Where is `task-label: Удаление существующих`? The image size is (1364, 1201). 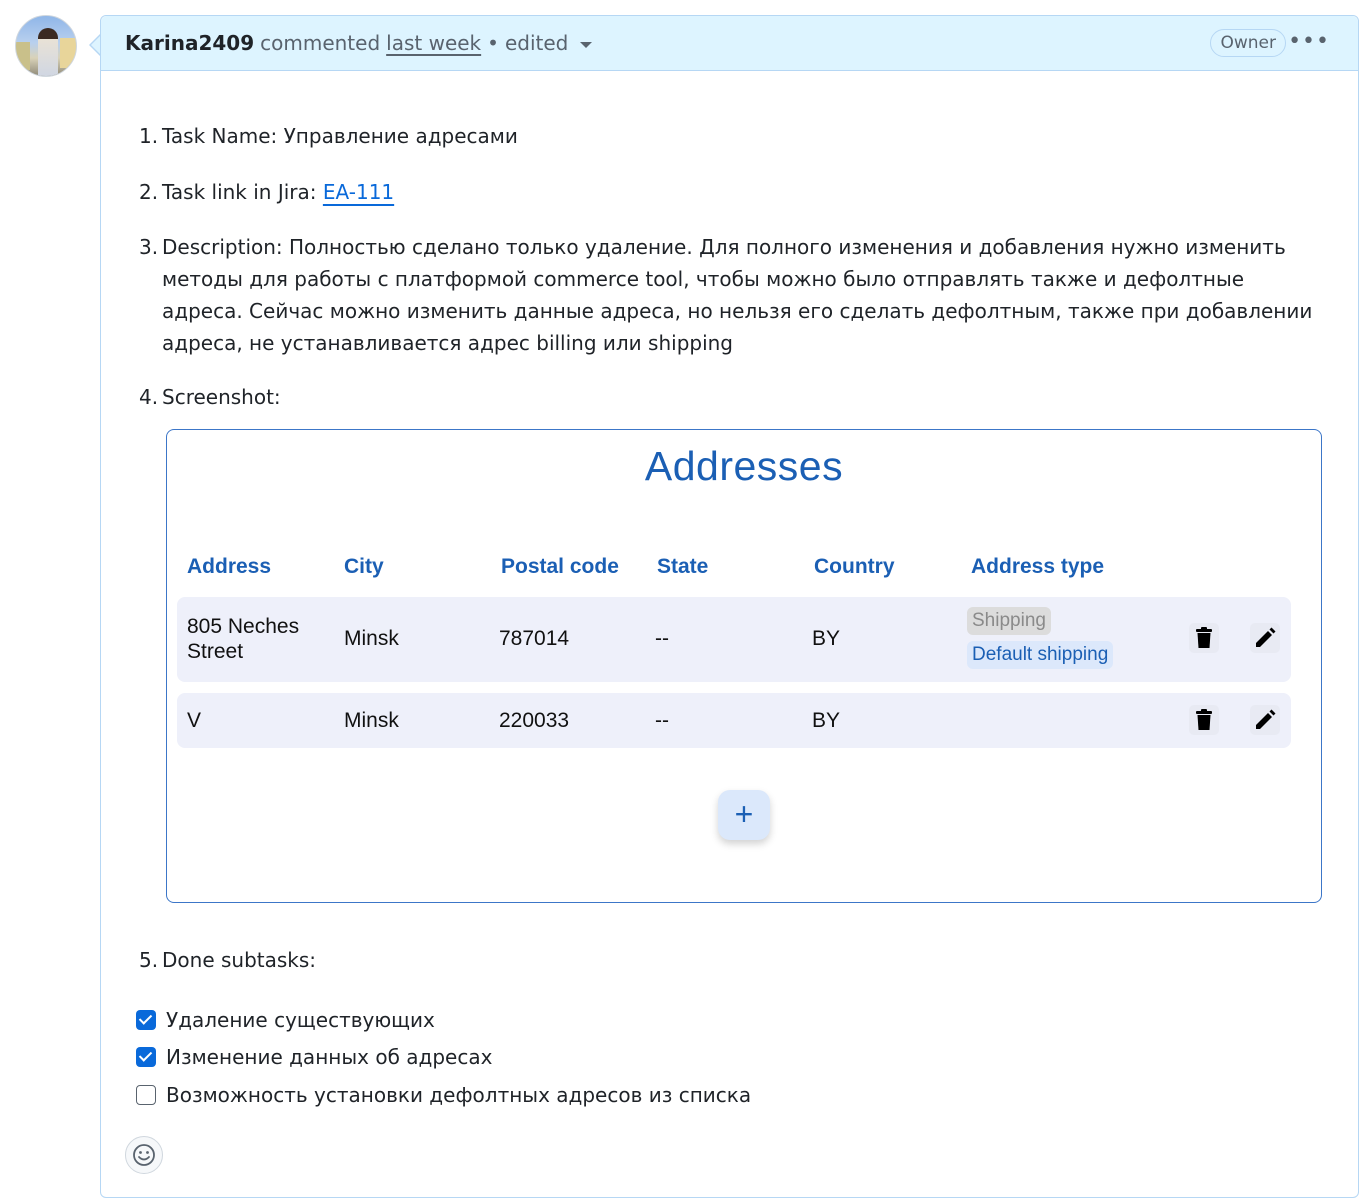 task-label: Удаление существующих is located at coordinates (300, 1020).